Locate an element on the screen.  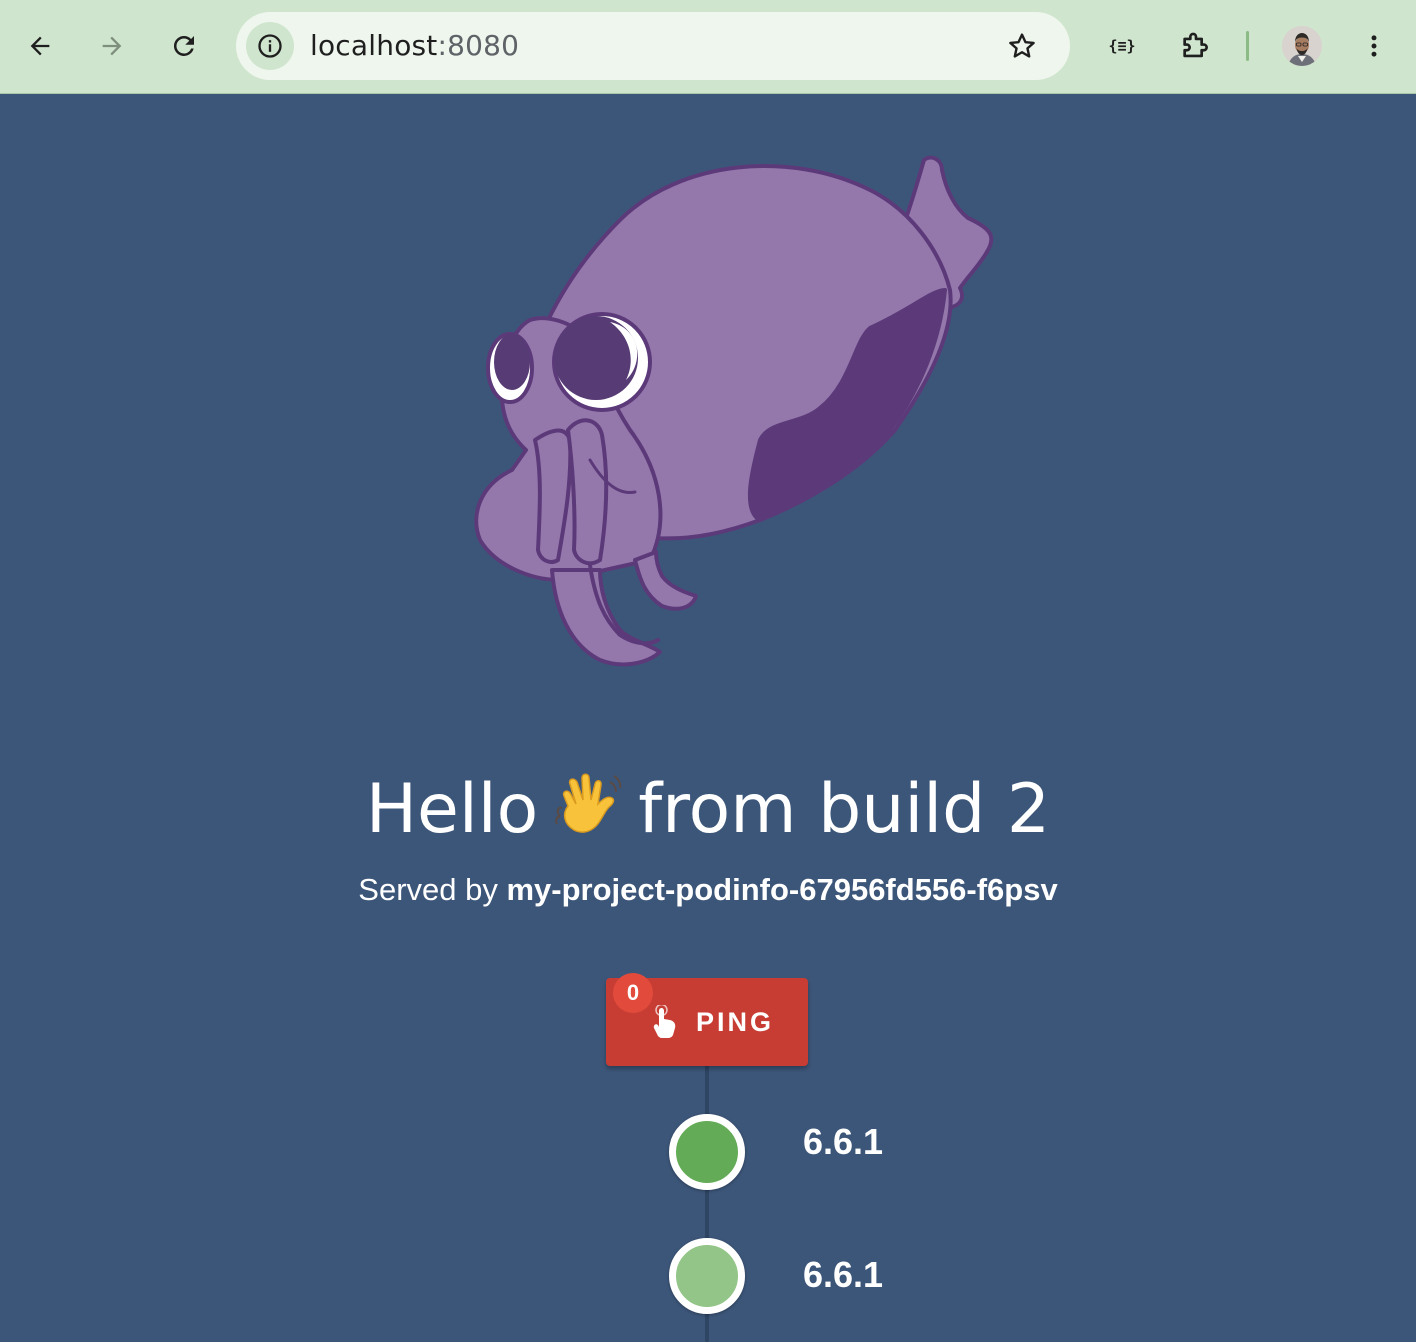
url-text: localhost:8080 is located at coordinates (414, 46).